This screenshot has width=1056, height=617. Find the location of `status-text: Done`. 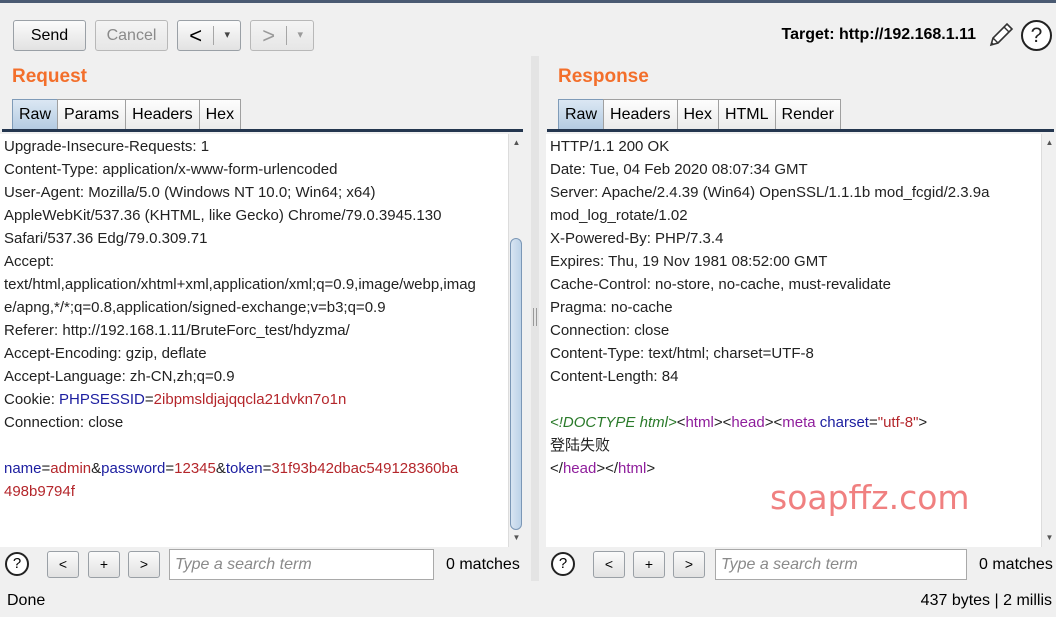

status-text: Done is located at coordinates (26, 600).